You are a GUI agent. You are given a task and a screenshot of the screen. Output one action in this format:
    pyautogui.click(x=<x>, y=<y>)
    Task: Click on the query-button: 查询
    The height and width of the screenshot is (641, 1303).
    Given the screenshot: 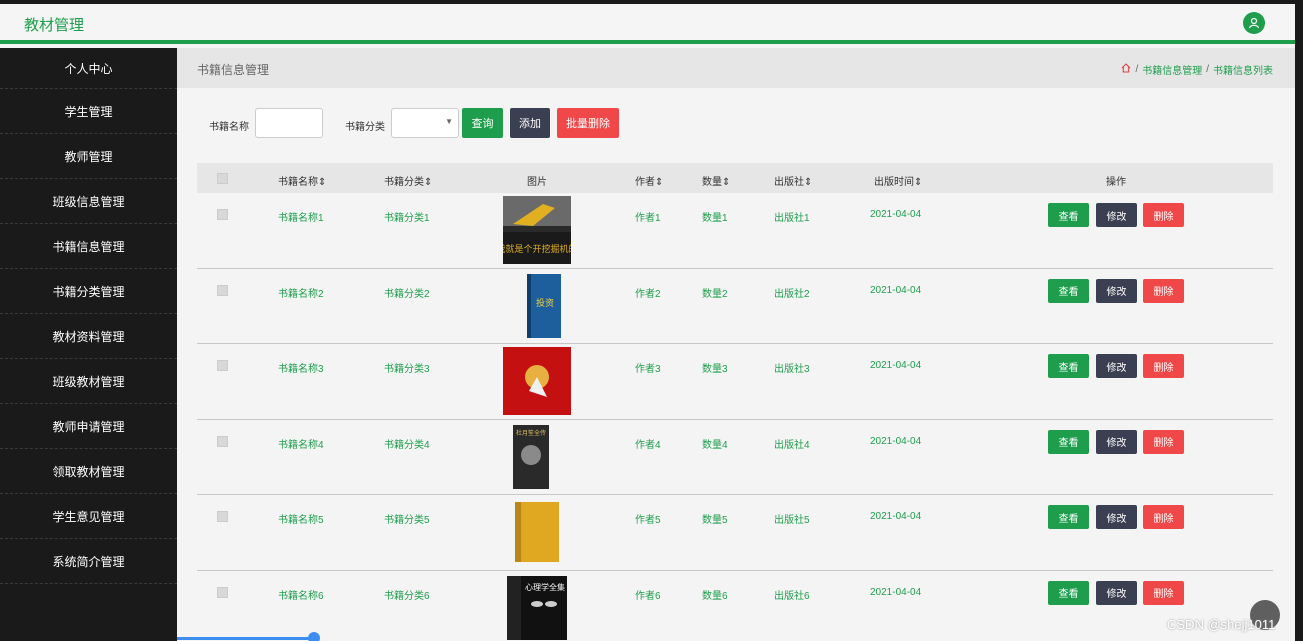 What is the action you would take?
    pyautogui.click(x=482, y=123)
    